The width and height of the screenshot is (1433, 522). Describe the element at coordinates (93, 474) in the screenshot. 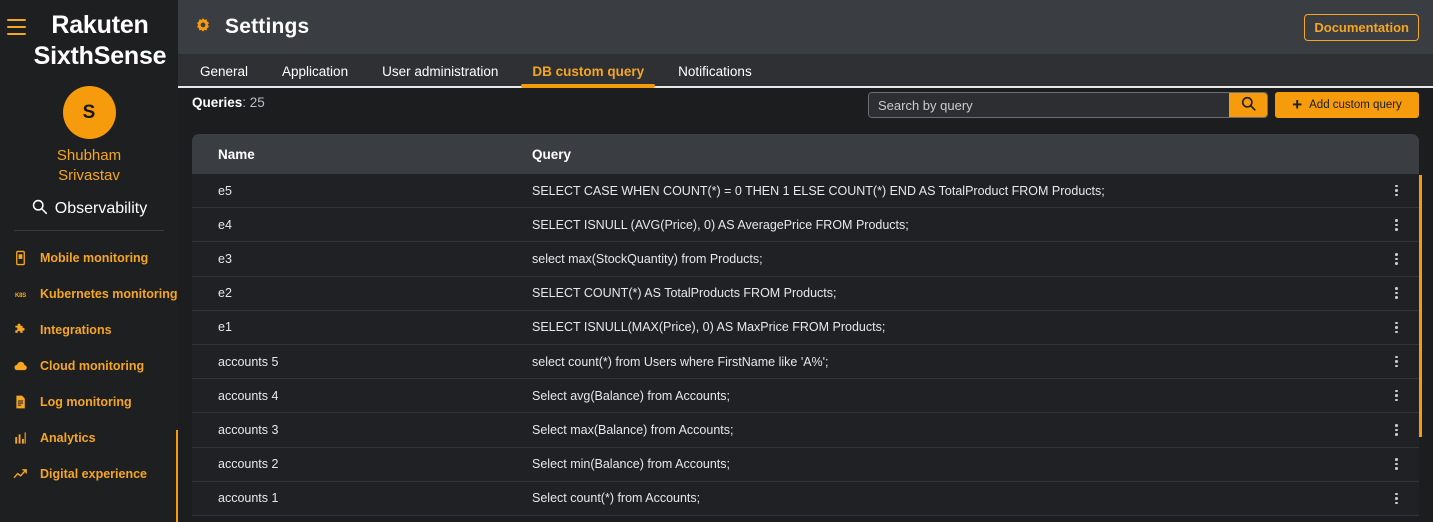

I see `sidebar-item-label: Digital experience` at that location.